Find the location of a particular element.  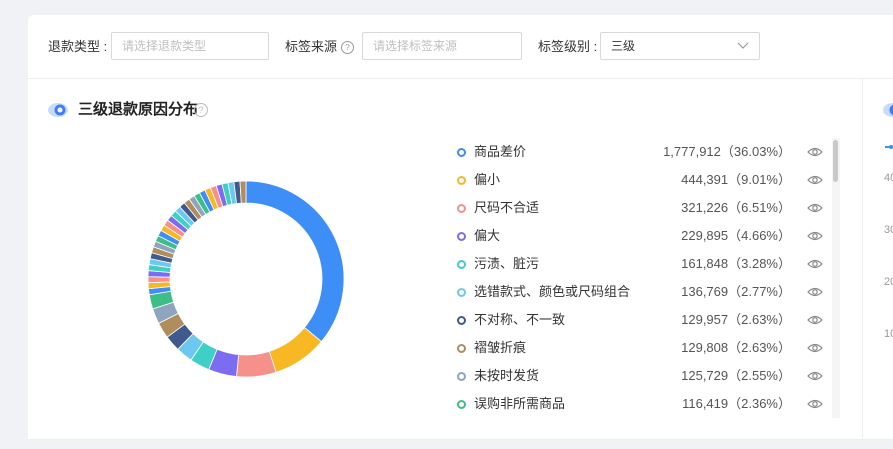

y-tick: 30 is located at coordinates (888, 230).